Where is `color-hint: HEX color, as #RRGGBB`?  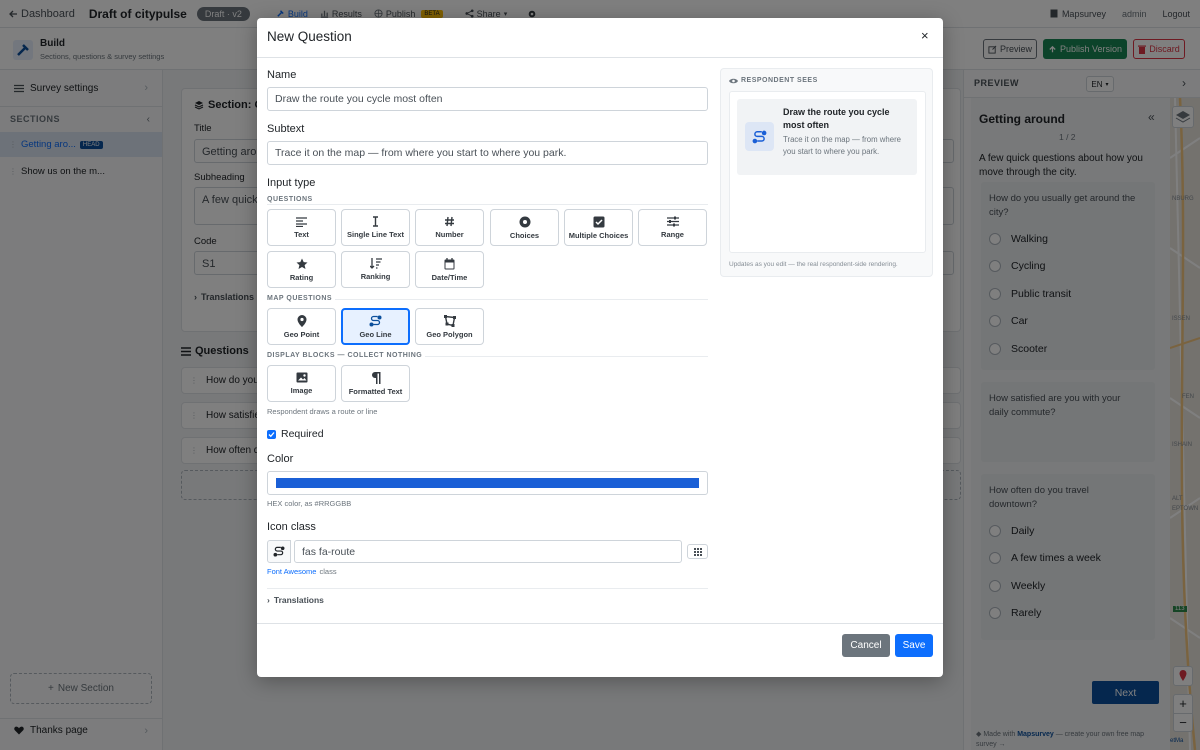 color-hint: HEX color, as #RRGGBB is located at coordinates (309, 503).